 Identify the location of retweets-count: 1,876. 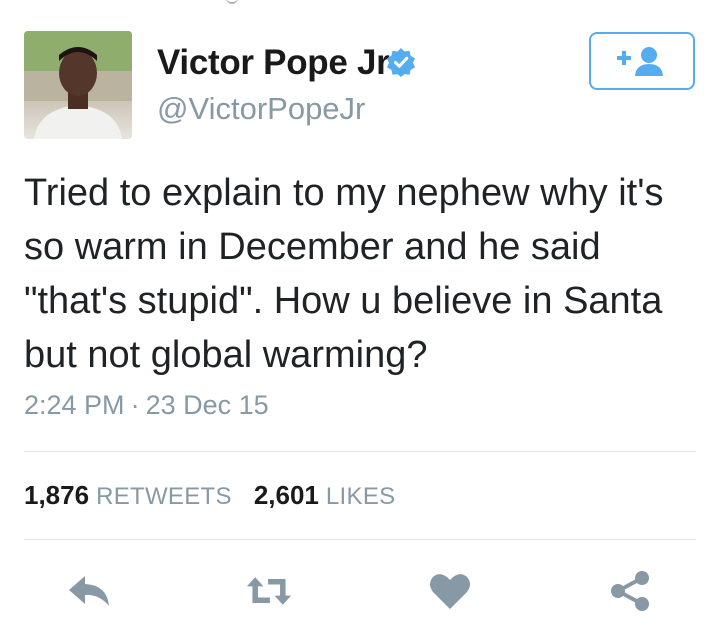
(57, 495).